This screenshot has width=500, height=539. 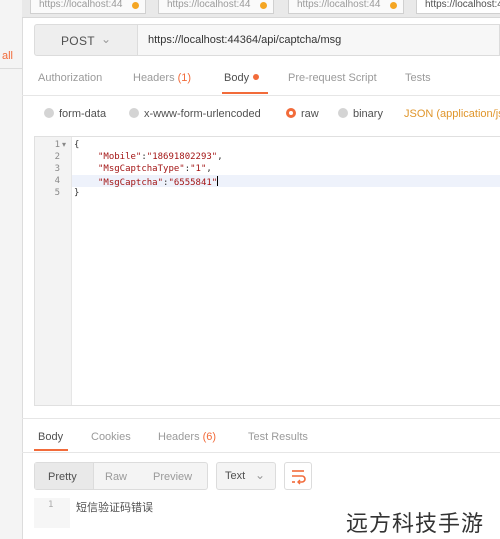 I want to click on json-key: "MsgCaptcha", so click(x=131, y=183).